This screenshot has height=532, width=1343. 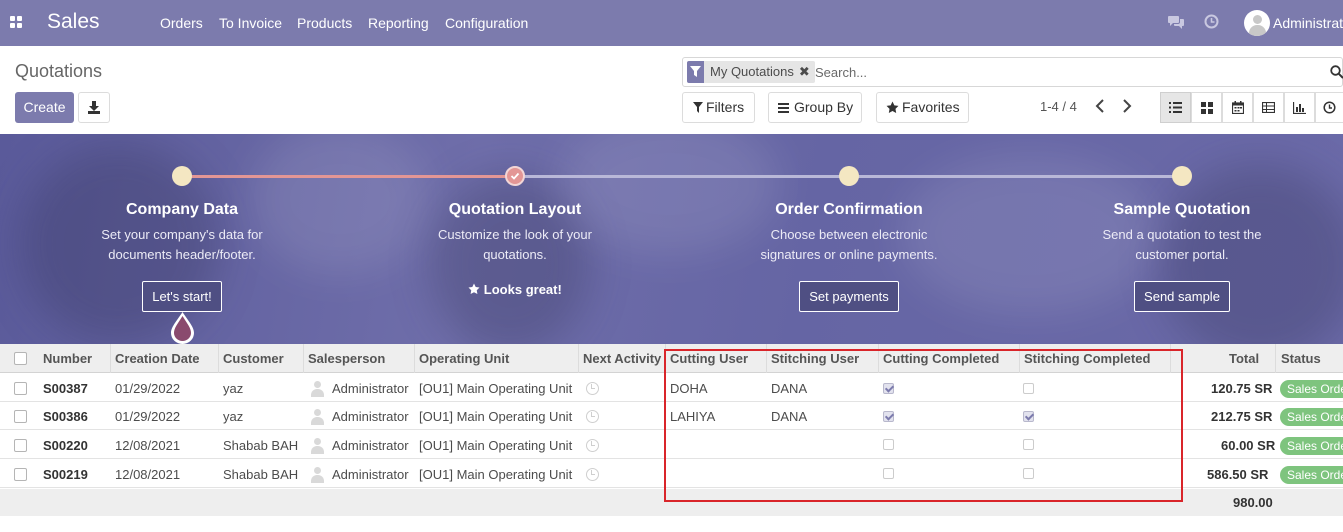 What do you see at coordinates (1257, 23) in the screenshot?
I see `user-avatar` at bounding box center [1257, 23].